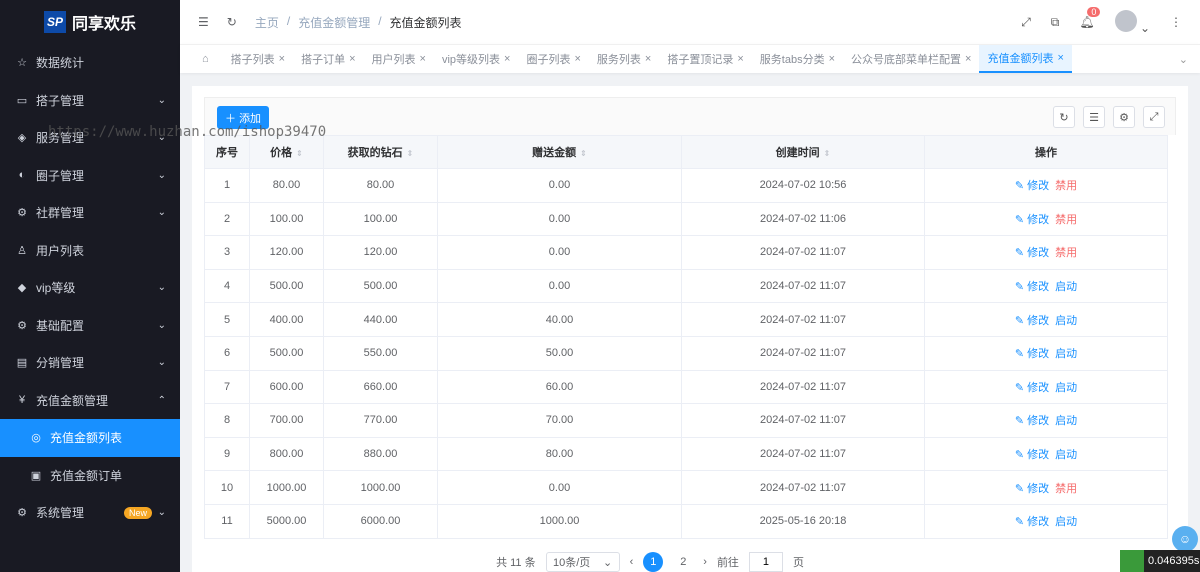  I want to click on sidebar-item-5: ♙ 用户列表, so click(90, 251).